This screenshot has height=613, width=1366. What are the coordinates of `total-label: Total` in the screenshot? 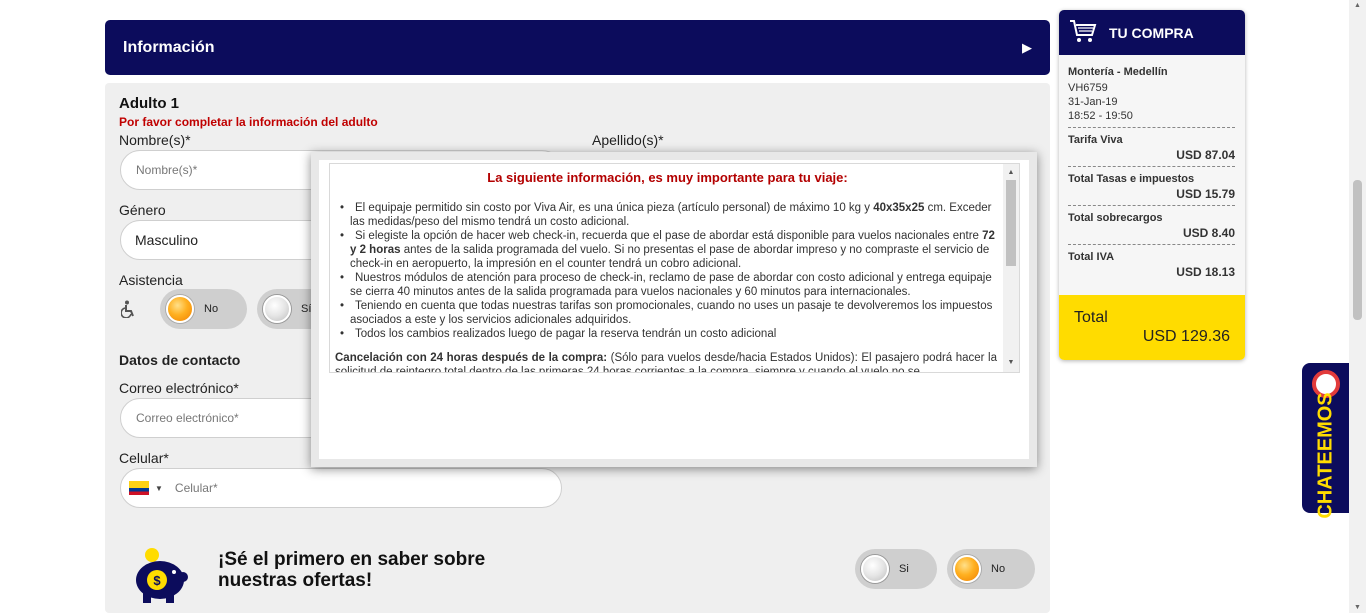 It's located at (1091, 317).